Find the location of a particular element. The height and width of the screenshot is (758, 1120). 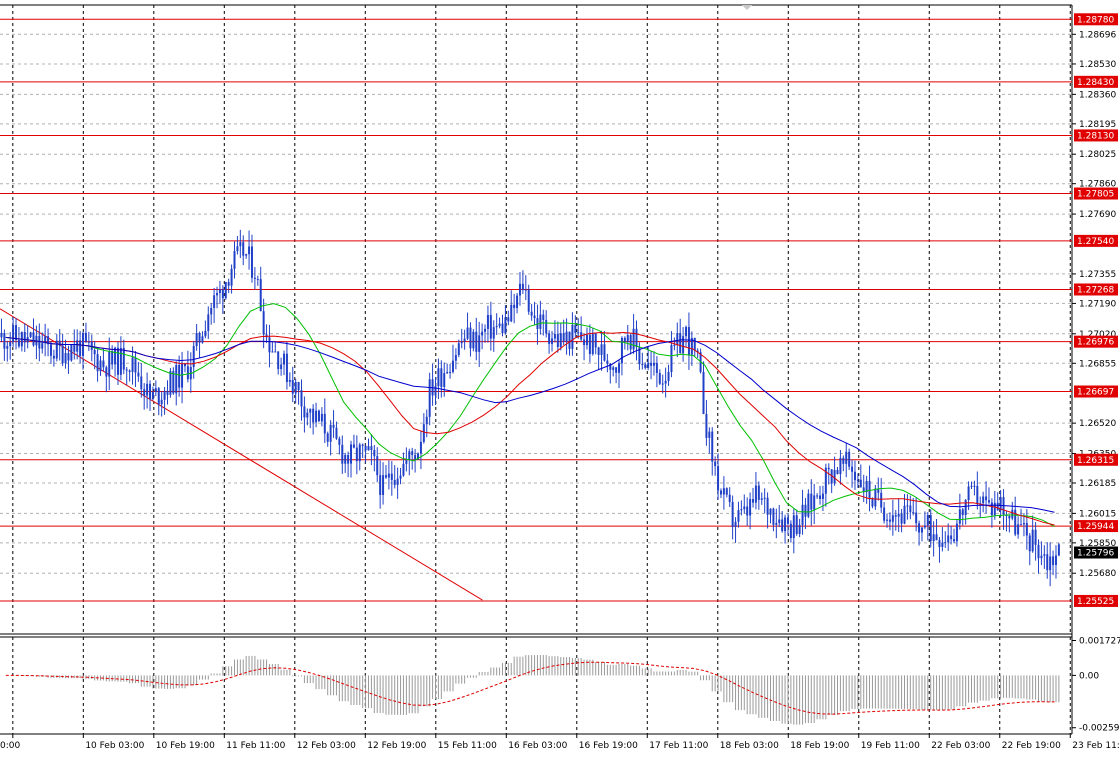

time-tick-label: 10 Feb 19:00 is located at coordinates (185, 746).